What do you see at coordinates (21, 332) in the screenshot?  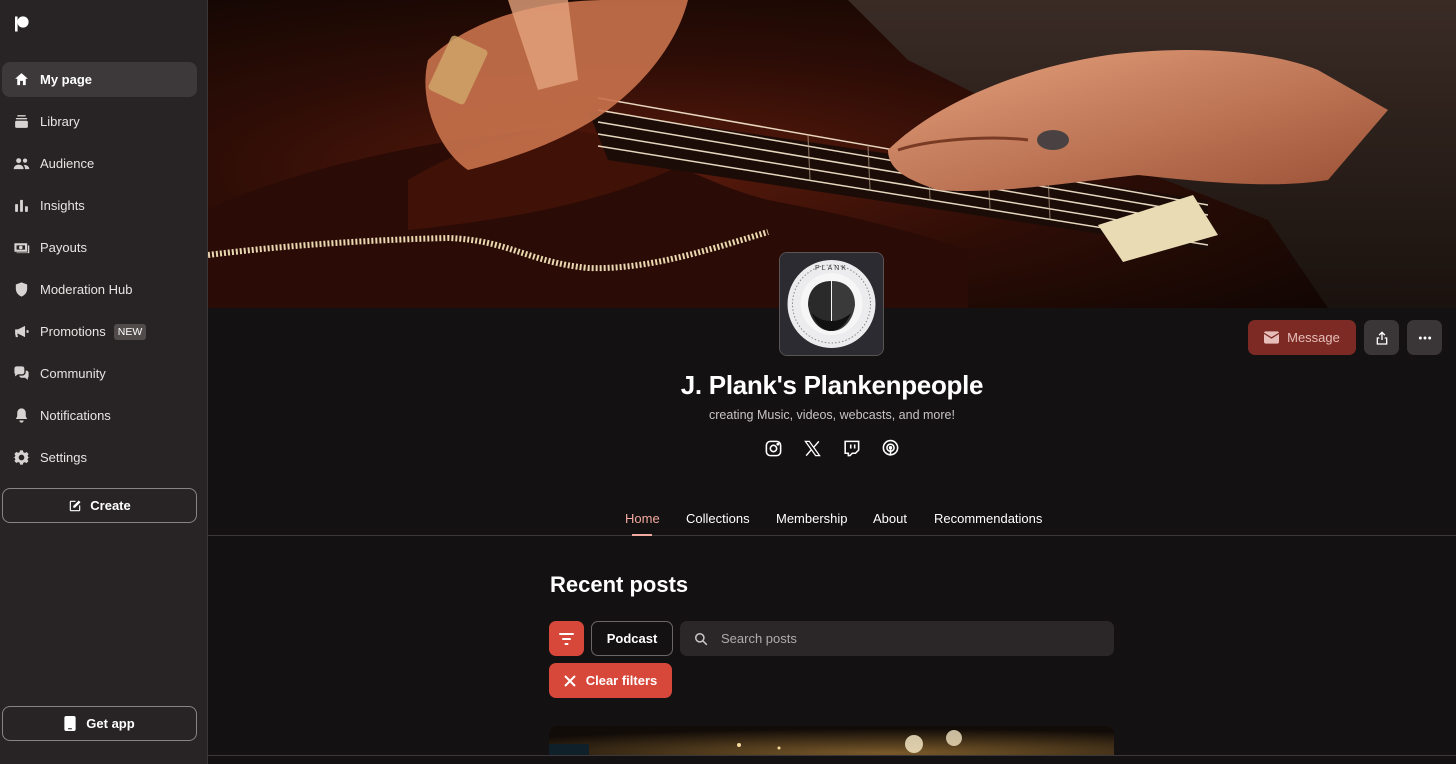 I see `megaphone-icon` at bounding box center [21, 332].